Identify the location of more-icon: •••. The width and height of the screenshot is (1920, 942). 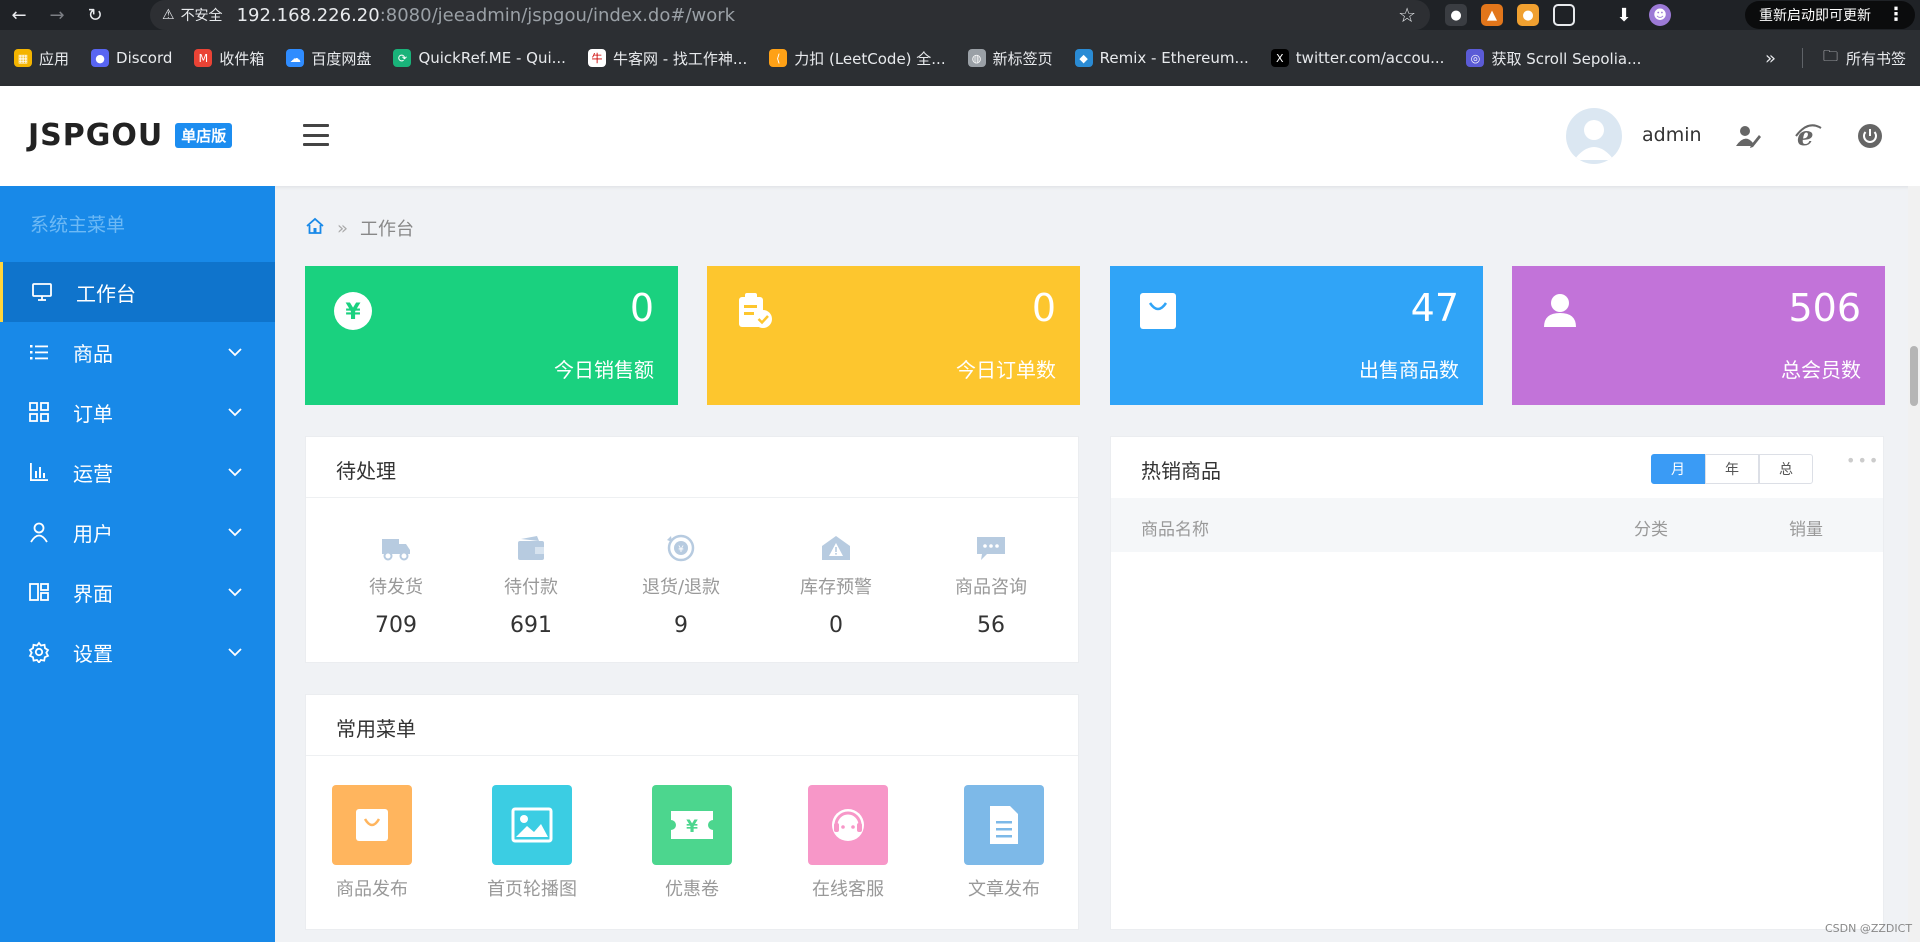
(1863, 460).